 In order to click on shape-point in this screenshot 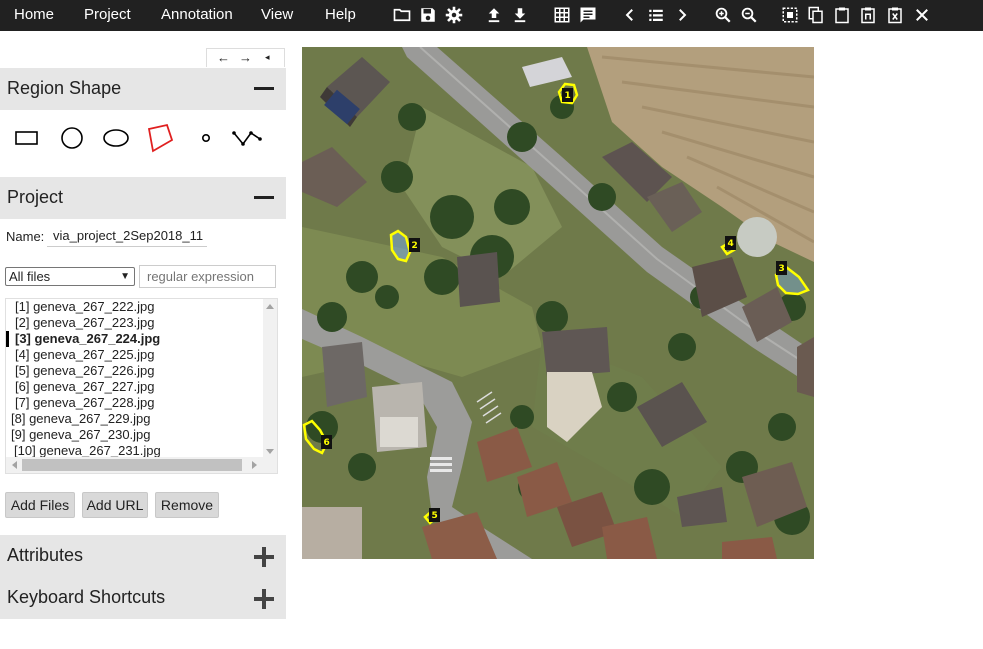, I will do `click(206, 138)`.